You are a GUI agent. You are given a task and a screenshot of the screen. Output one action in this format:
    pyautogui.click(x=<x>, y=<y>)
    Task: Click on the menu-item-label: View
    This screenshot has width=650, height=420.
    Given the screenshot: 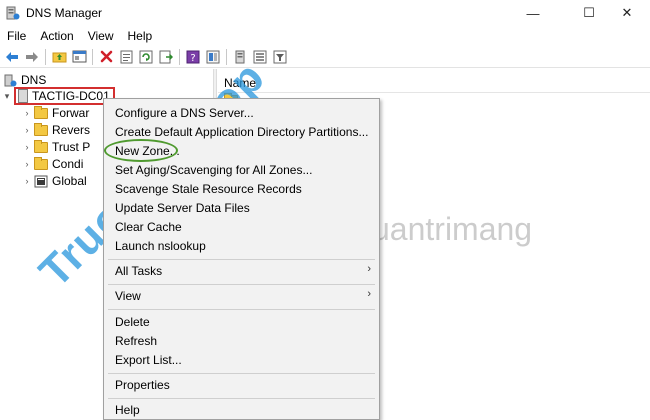 What is the action you would take?
    pyautogui.click(x=128, y=295)
    